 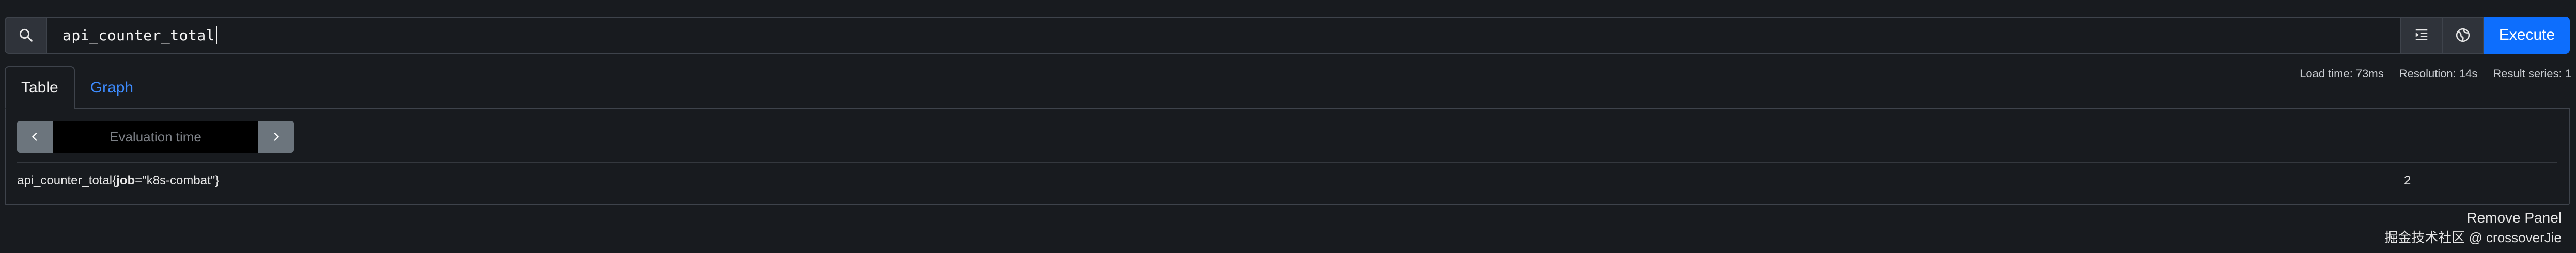 I want to click on previous-time-button, so click(x=35, y=137).